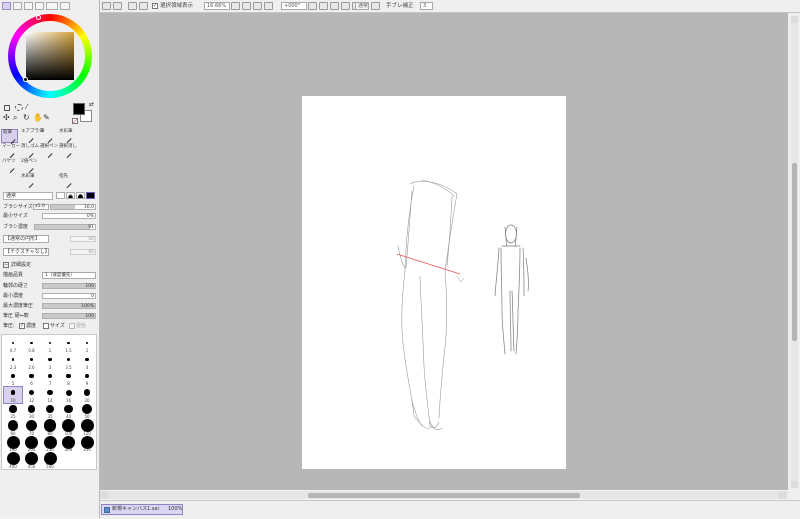  I want to click on vertical-scrollbar, so click(794, 252).